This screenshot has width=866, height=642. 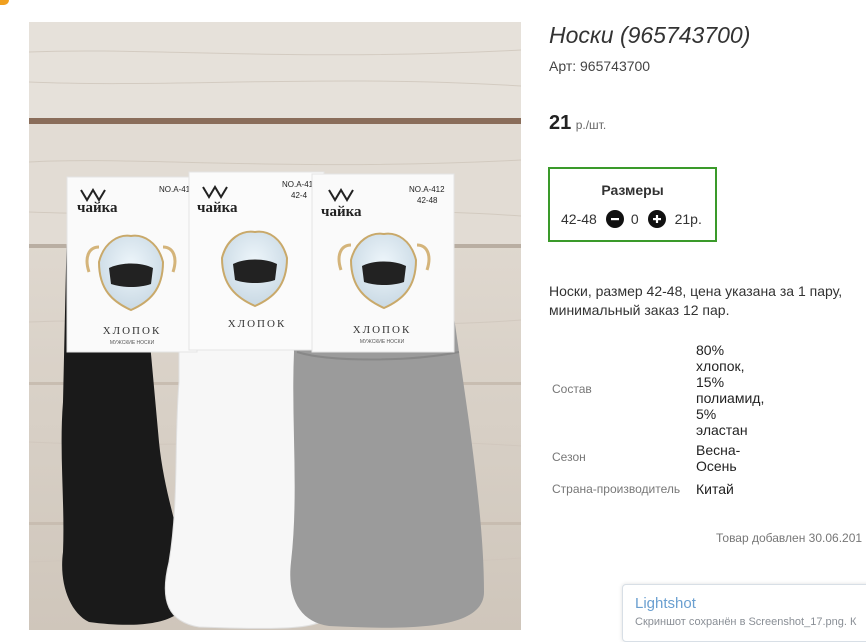 I want to click on notification-message: Скриншот сохранён в Screenshot_17.png. К, so click(x=746, y=622).